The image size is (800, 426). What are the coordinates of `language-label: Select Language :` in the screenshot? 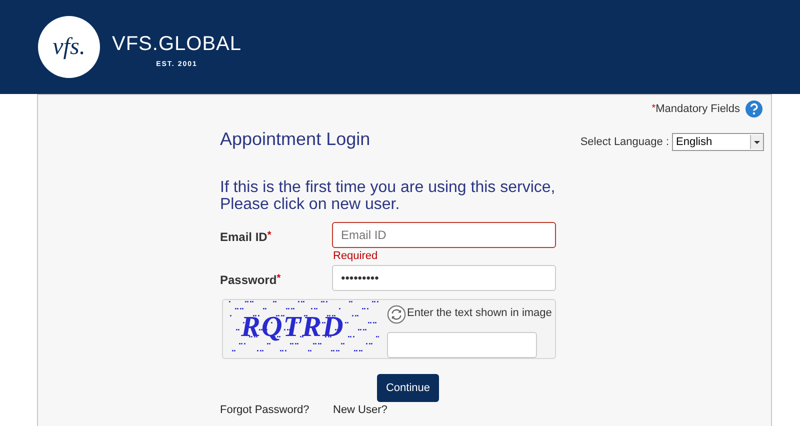 It's located at (624, 142).